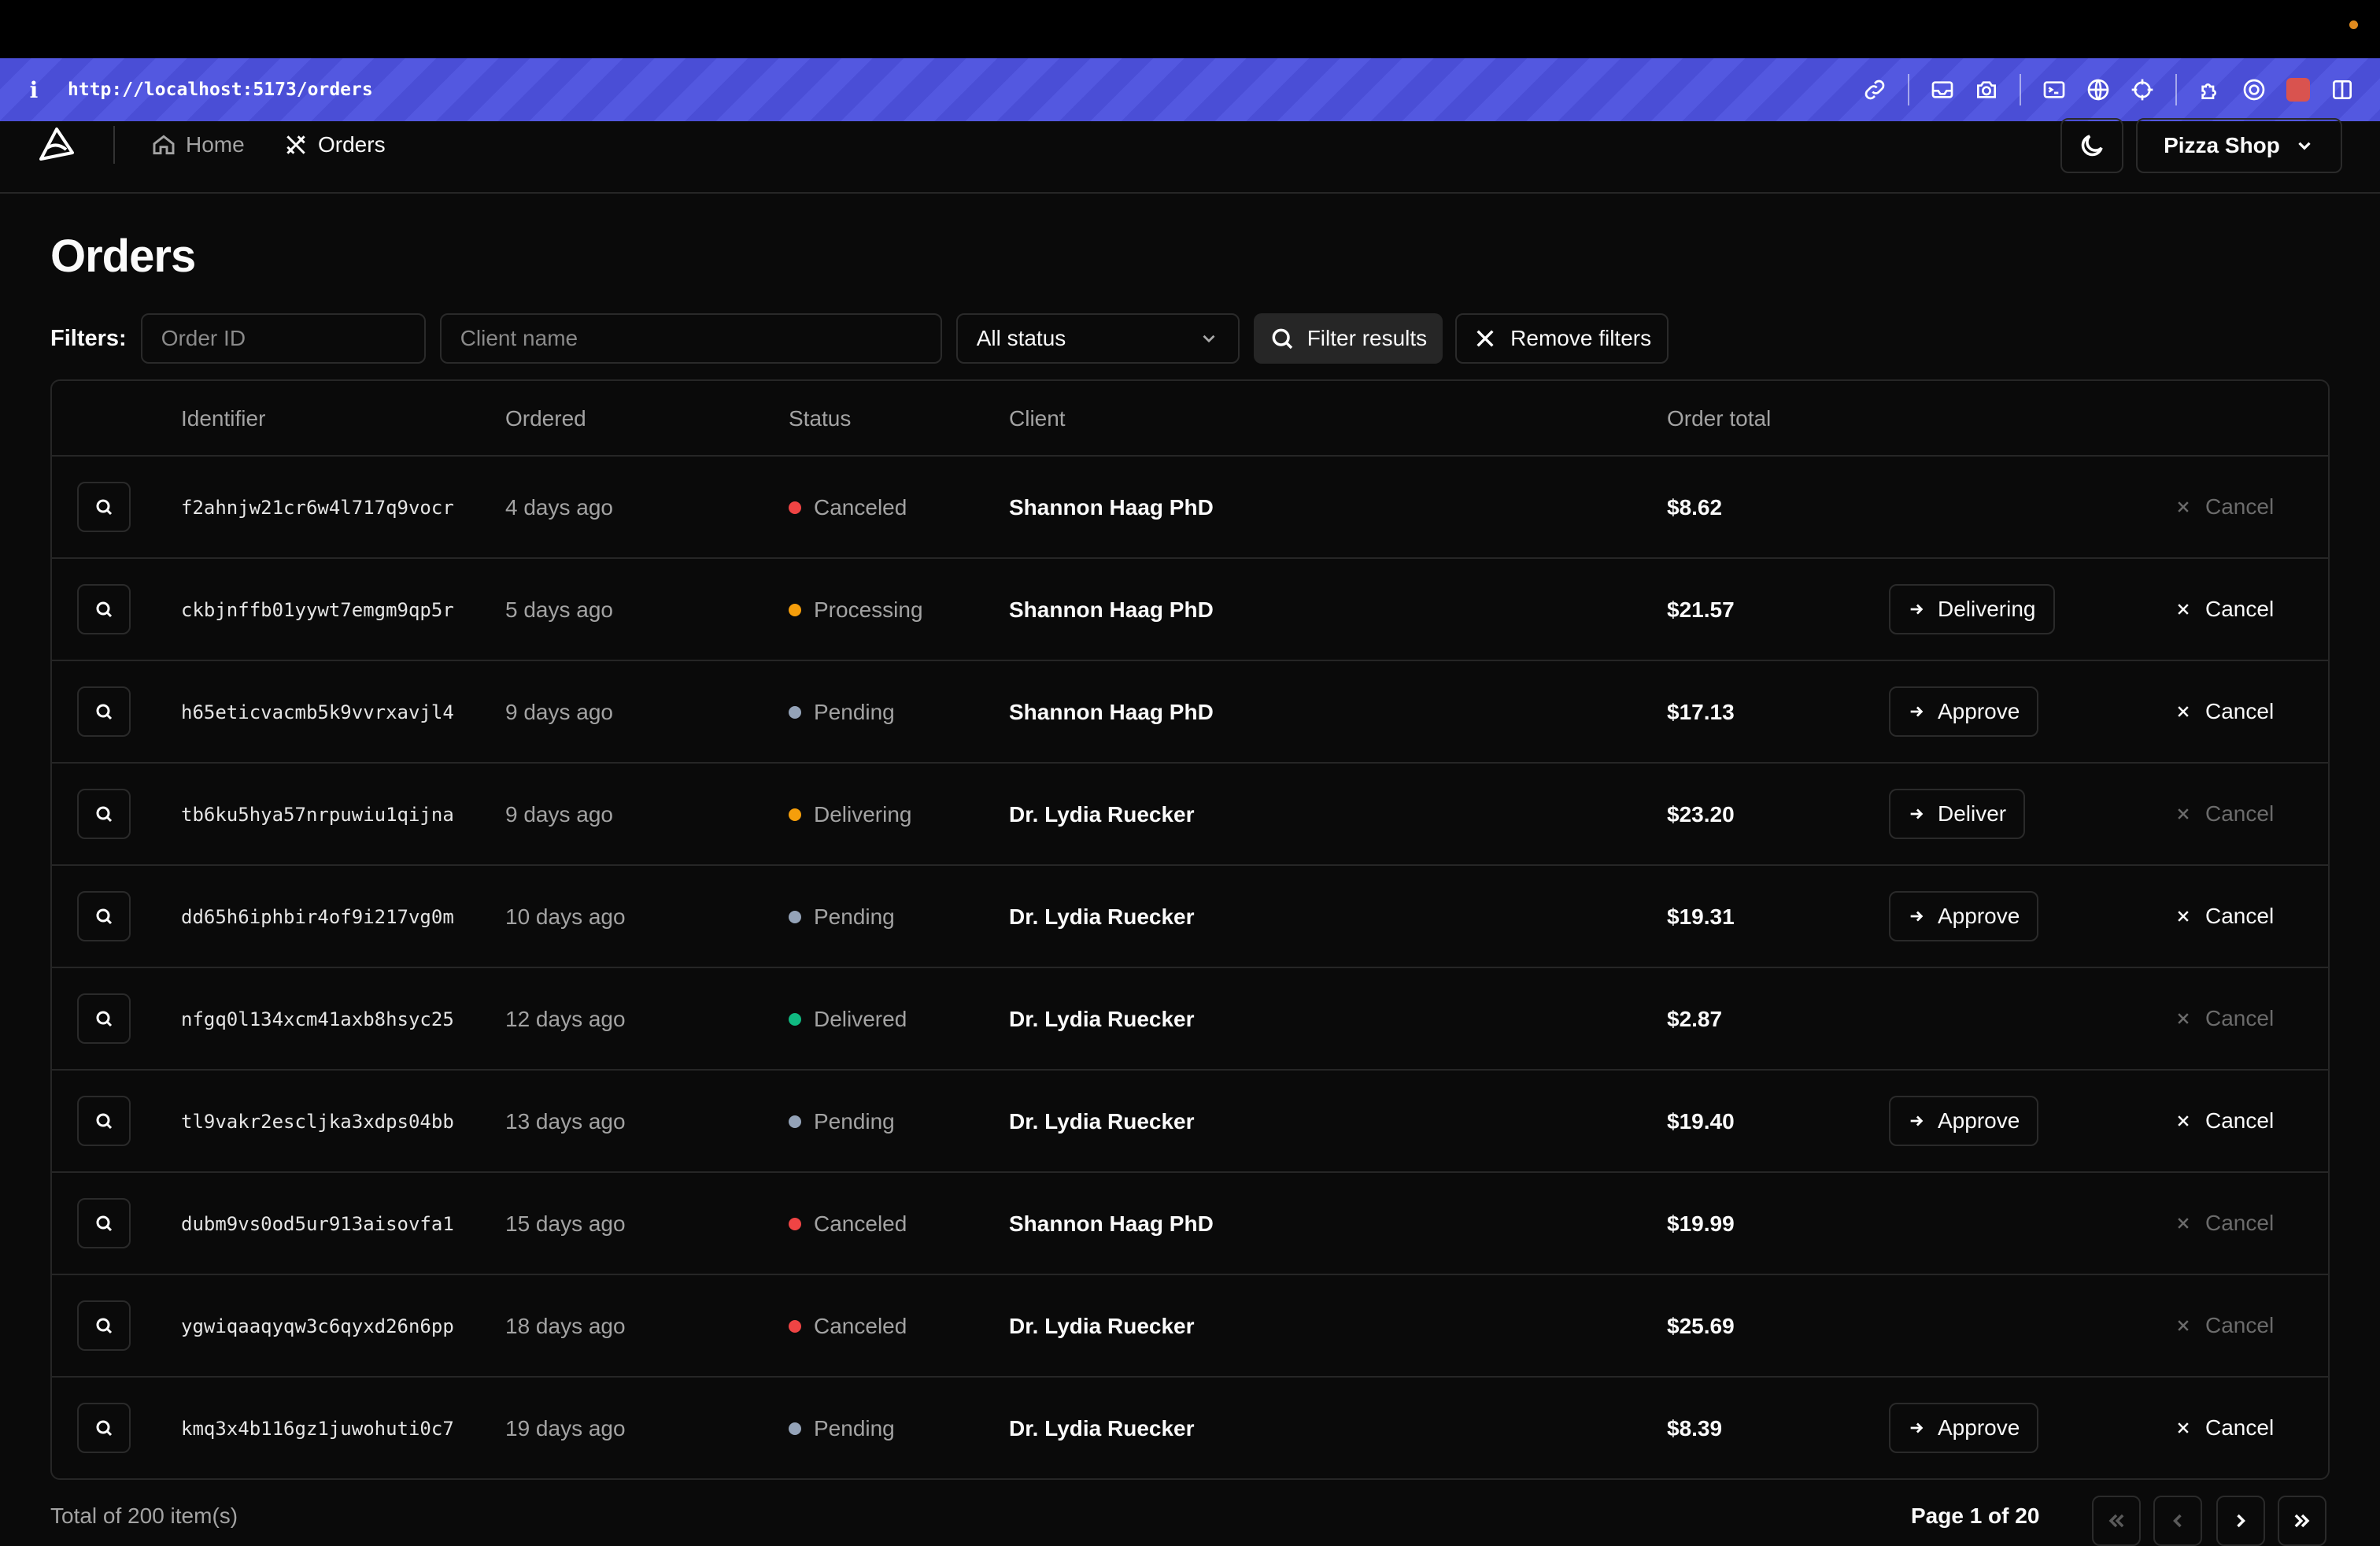  Describe the element at coordinates (1348, 338) in the screenshot. I see `filter-results-button: Filter results` at that location.